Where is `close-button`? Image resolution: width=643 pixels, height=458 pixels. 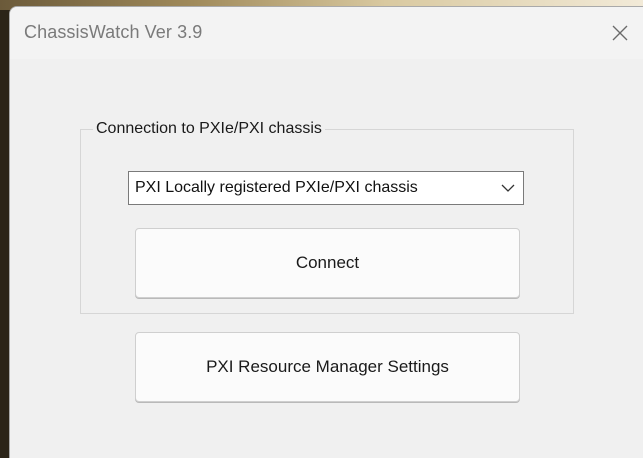 close-button is located at coordinates (620, 33).